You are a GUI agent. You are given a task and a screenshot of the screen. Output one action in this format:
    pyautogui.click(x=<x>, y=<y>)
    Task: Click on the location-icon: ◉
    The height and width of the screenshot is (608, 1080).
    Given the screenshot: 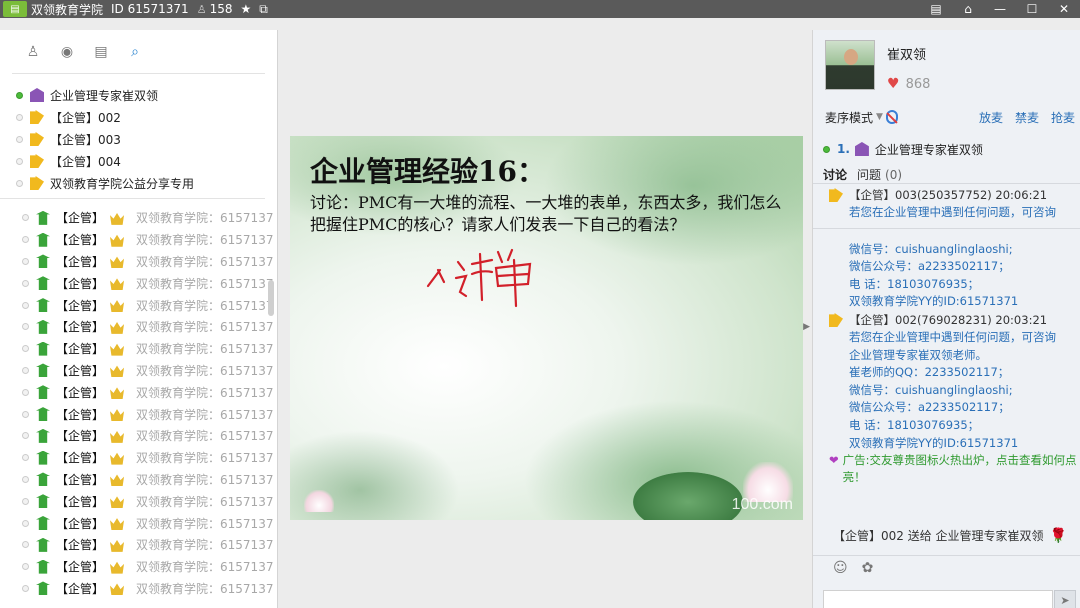 What is the action you would take?
    pyautogui.click(x=67, y=52)
    